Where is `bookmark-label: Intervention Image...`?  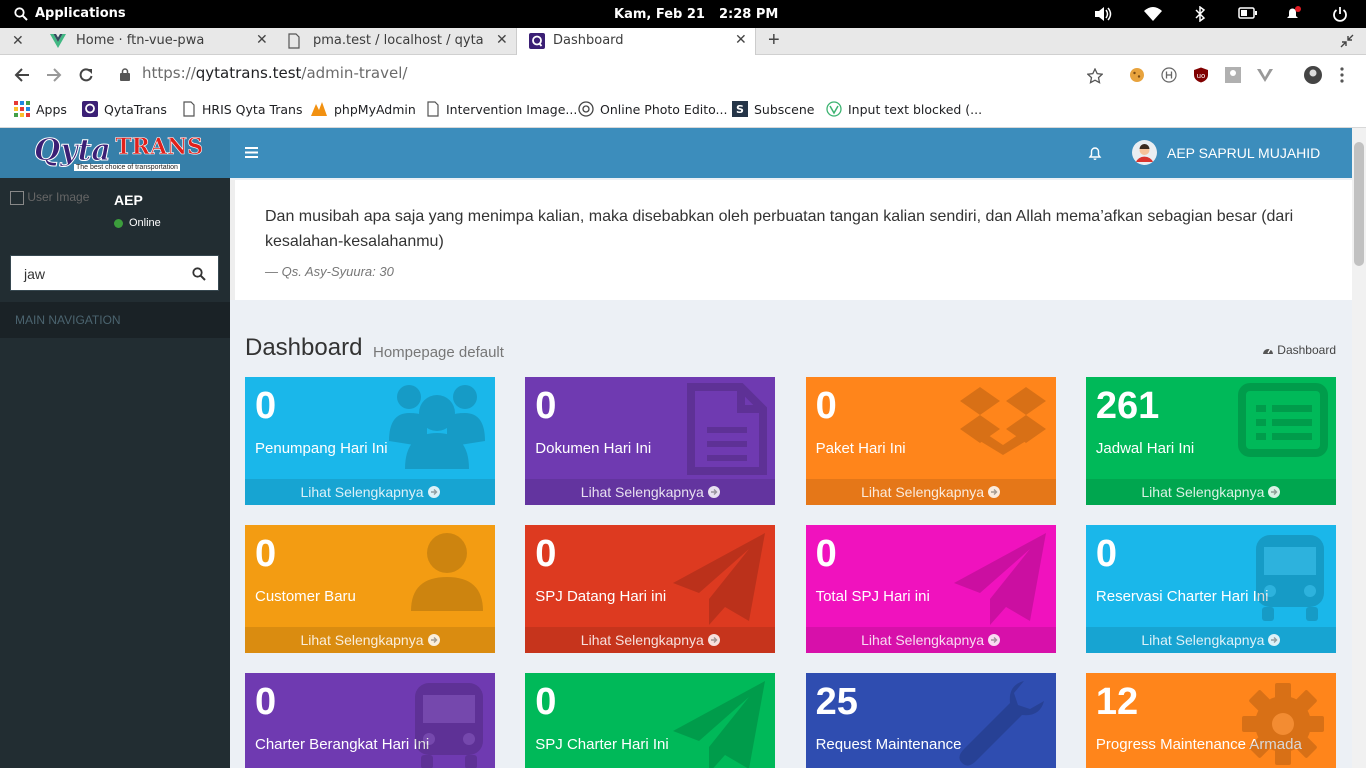
bookmark-label: Intervention Image... is located at coordinates (512, 109).